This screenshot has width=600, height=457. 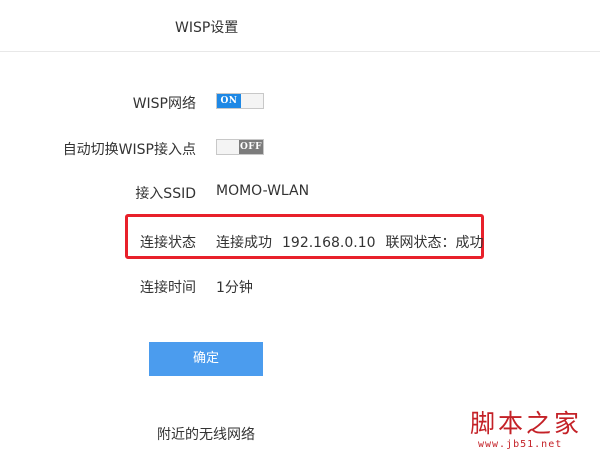 I want to click on wisp-network-toggle: ON, so click(x=240, y=101).